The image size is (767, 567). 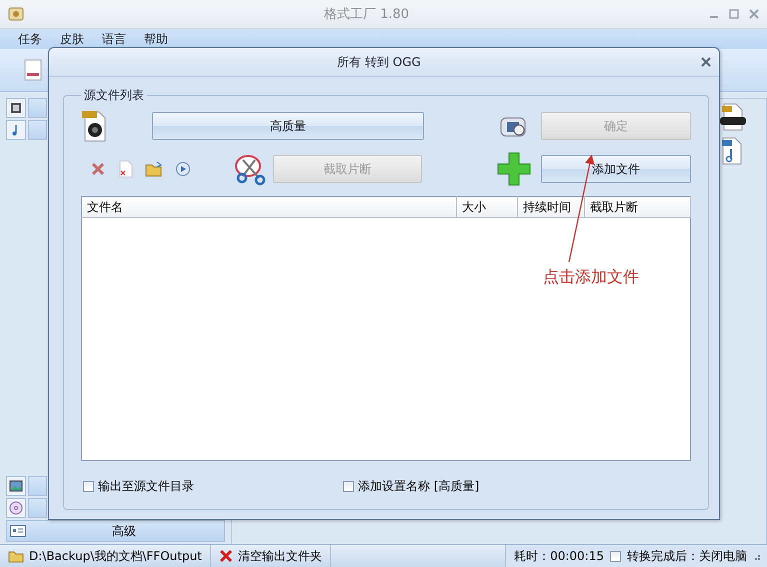 What do you see at coordinates (269, 207) in the screenshot?
I see `column-header: 文件名` at bounding box center [269, 207].